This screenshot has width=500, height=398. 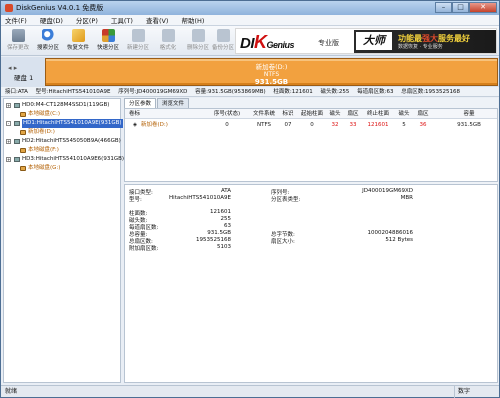 What do you see at coordinates (62, 114) in the screenshot?
I see `tree-partition-c: 本地磁盘(C:)` at bounding box center [62, 114].